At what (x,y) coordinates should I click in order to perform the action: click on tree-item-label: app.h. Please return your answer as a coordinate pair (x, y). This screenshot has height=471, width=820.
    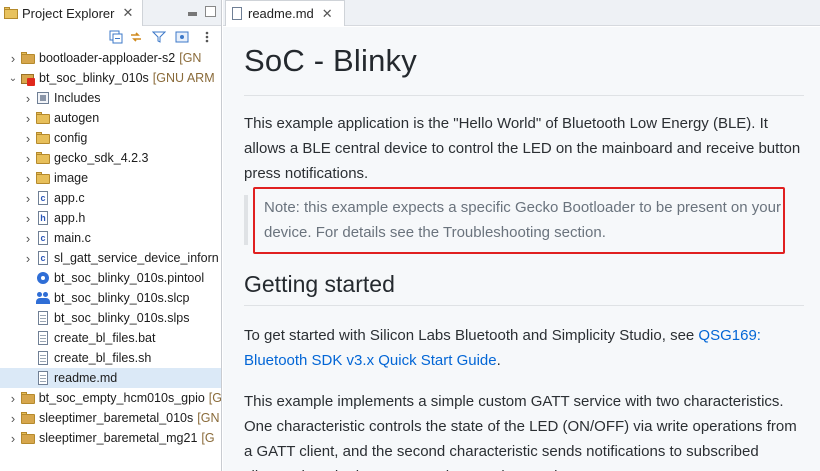
    Looking at the image, I should click on (70, 218).